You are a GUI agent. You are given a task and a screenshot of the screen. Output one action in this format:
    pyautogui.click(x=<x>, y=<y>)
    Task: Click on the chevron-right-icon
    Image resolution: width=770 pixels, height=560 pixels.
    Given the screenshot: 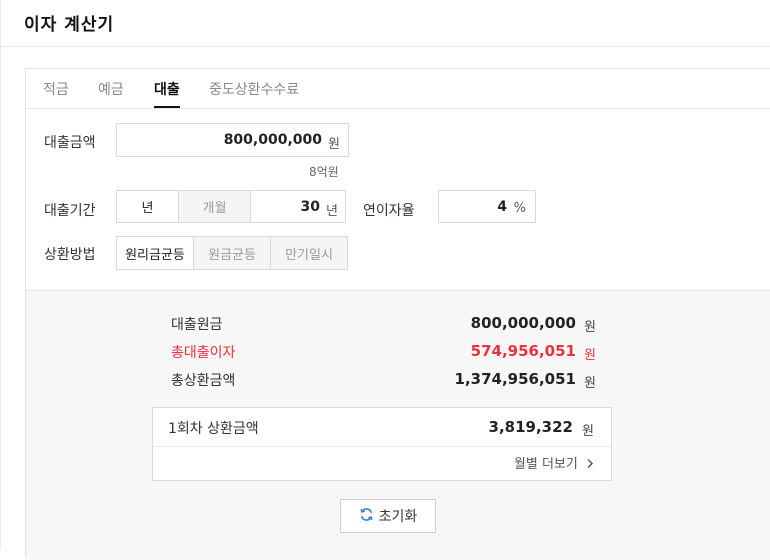 What is the action you would take?
    pyautogui.click(x=588, y=464)
    